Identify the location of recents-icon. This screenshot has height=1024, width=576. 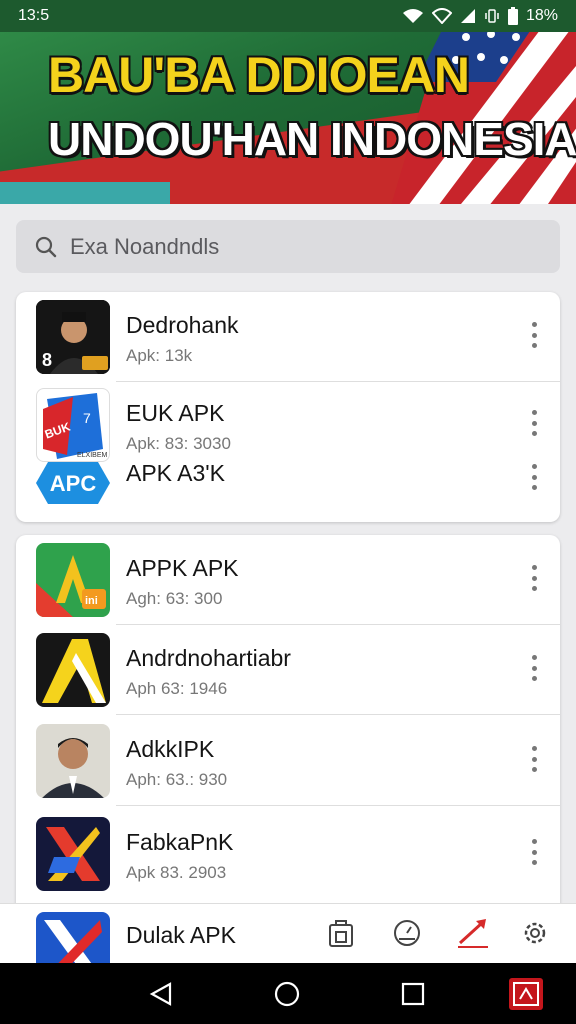
(413, 994).